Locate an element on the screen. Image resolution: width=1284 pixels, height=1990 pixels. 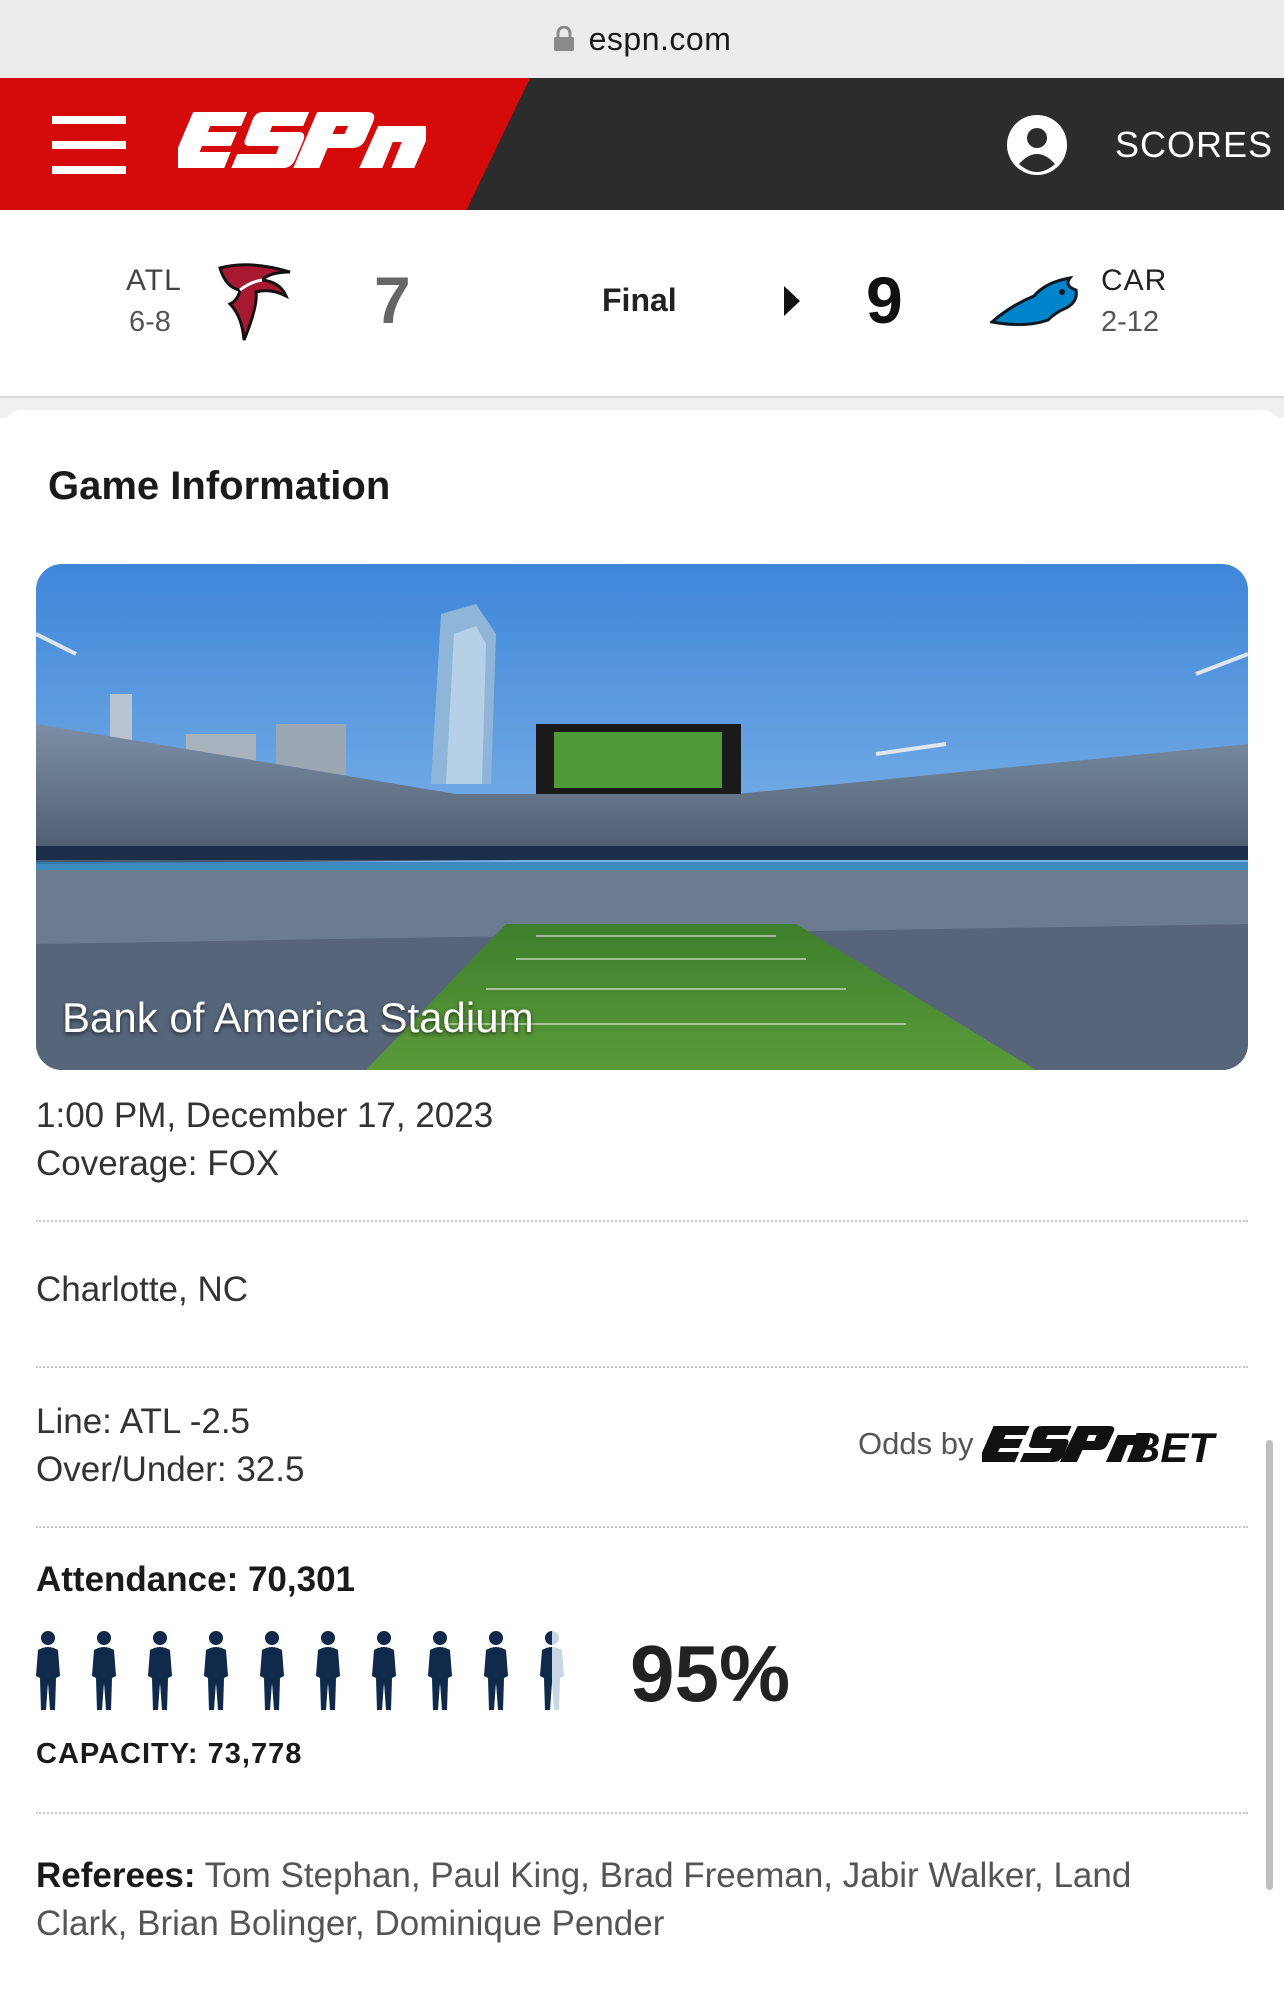
odds-by-label: Odds by is located at coordinates (916, 1443).